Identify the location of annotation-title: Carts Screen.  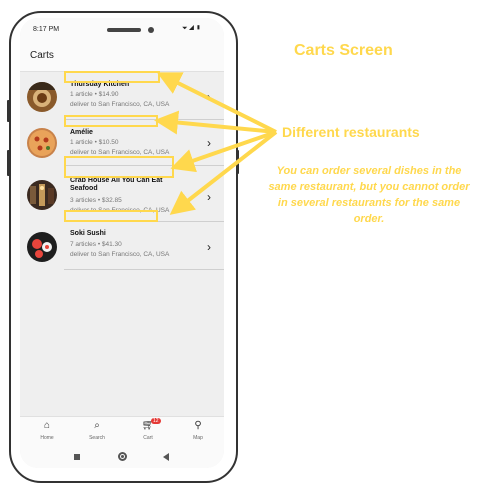
(343, 50).